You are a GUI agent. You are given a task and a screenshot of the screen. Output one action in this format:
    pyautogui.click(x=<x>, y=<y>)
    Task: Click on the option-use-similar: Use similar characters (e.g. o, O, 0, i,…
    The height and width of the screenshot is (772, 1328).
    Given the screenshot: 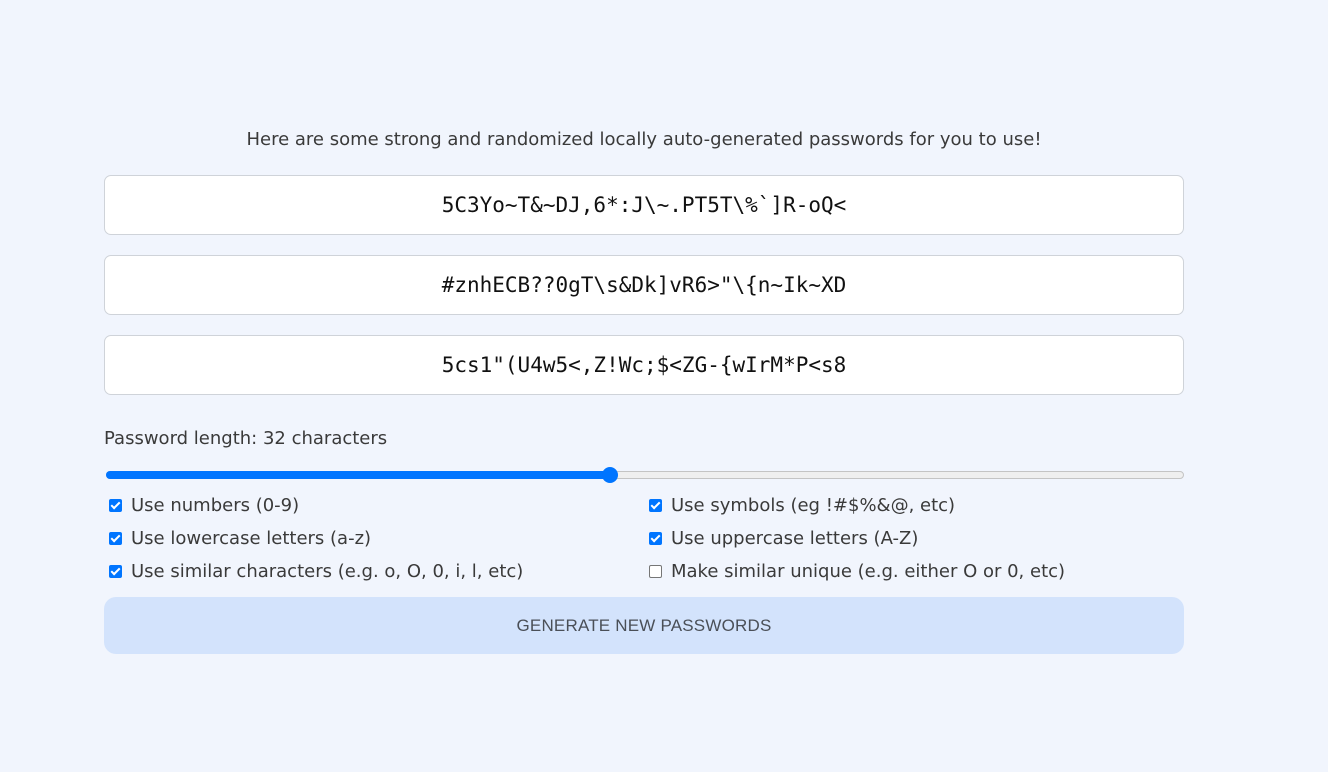 What is the action you would take?
    pyautogui.click(x=374, y=571)
    